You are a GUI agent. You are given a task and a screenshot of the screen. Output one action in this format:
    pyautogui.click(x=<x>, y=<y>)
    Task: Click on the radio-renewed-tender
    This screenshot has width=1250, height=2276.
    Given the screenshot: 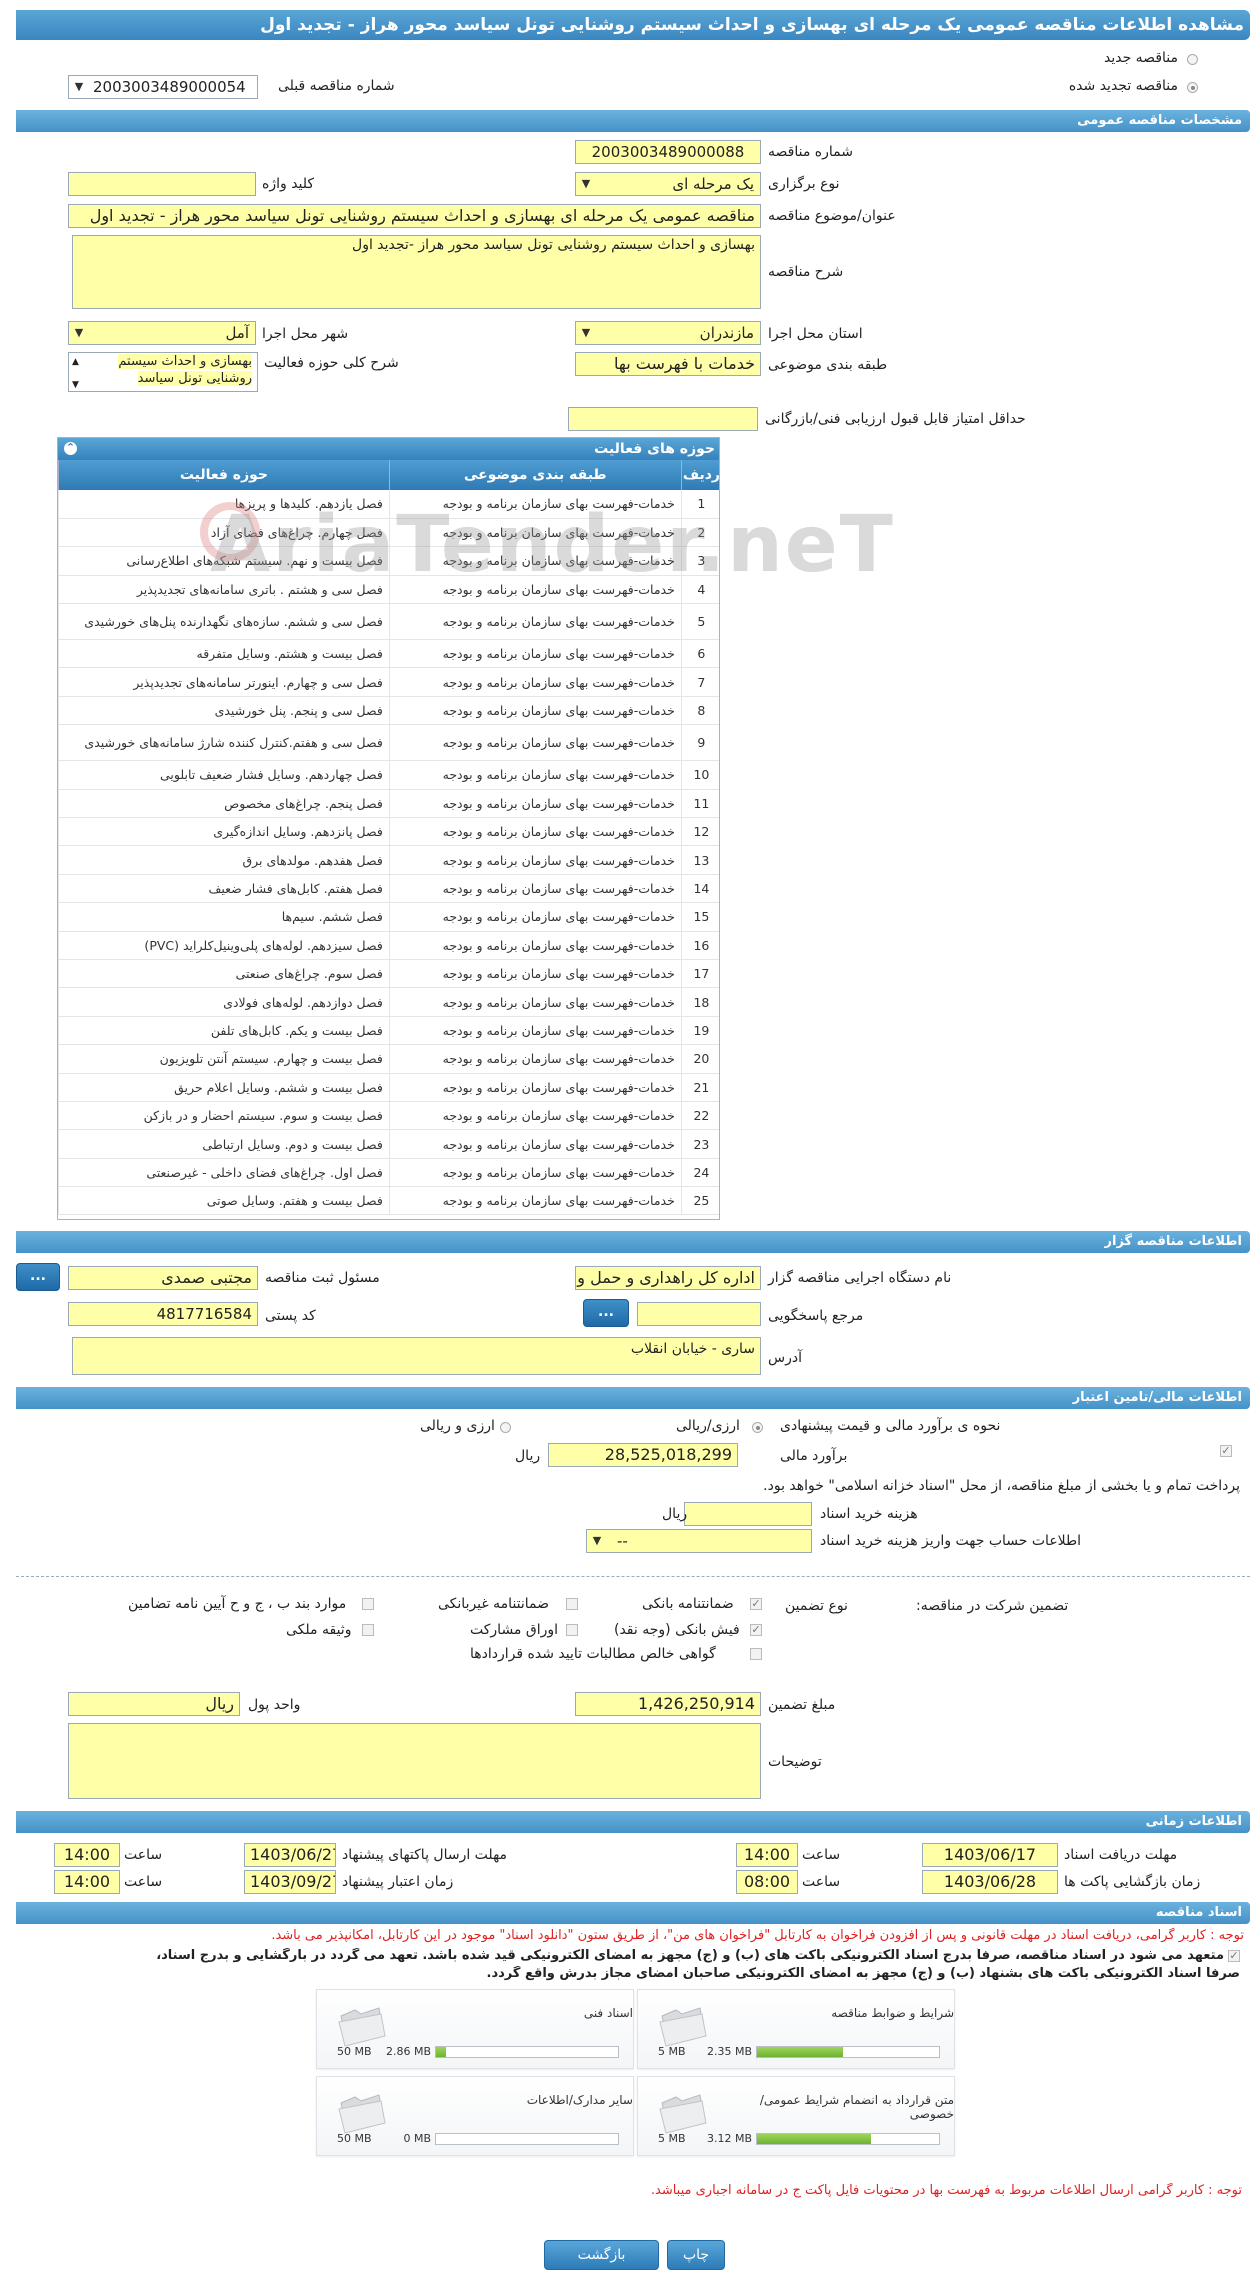 What is the action you would take?
    pyautogui.click(x=1192, y=87)
    